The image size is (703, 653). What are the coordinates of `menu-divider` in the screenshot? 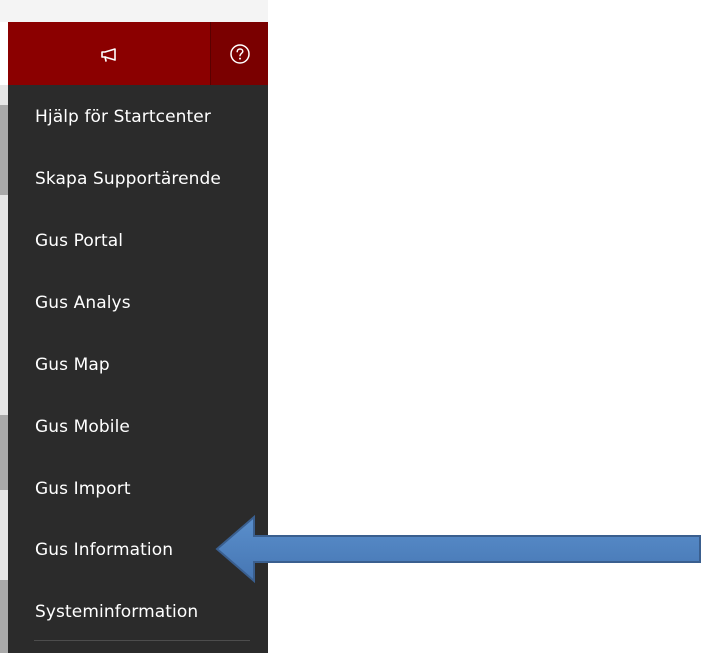 It's located at (142, 640).